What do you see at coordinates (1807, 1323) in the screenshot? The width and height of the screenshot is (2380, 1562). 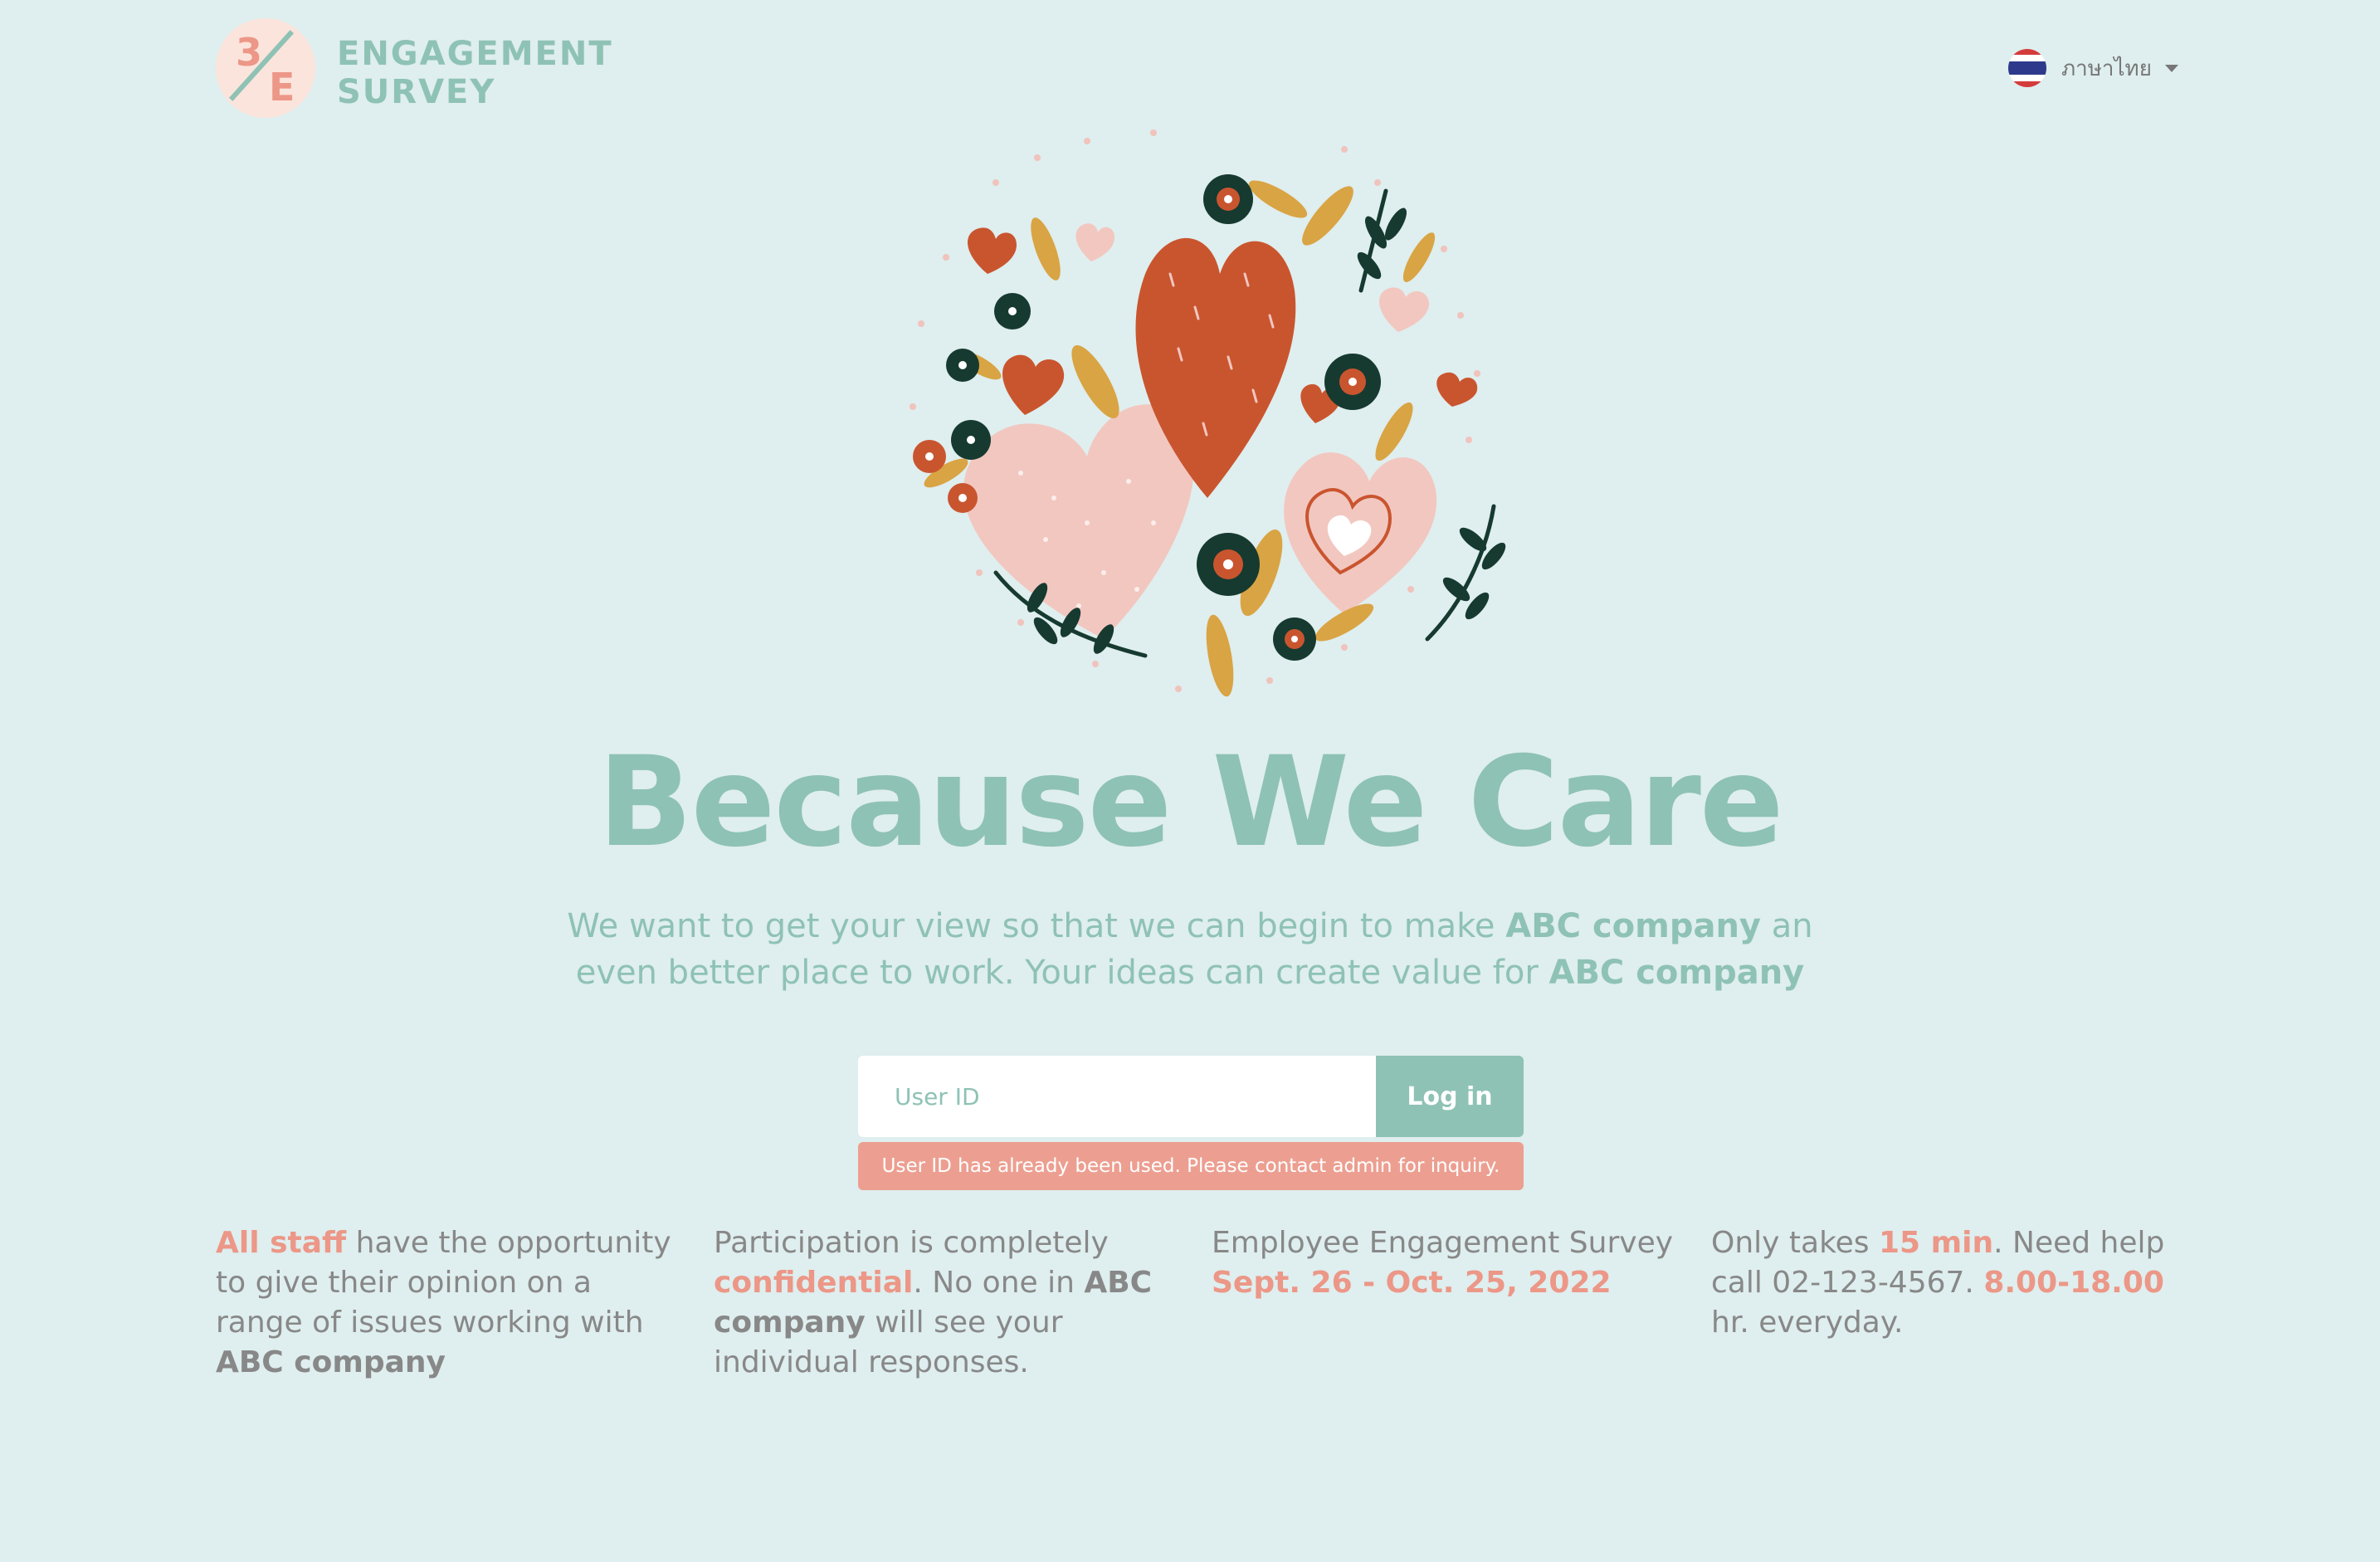 I see `info-help-post: hr. everyday.` at bounding box center [1807, 1323].